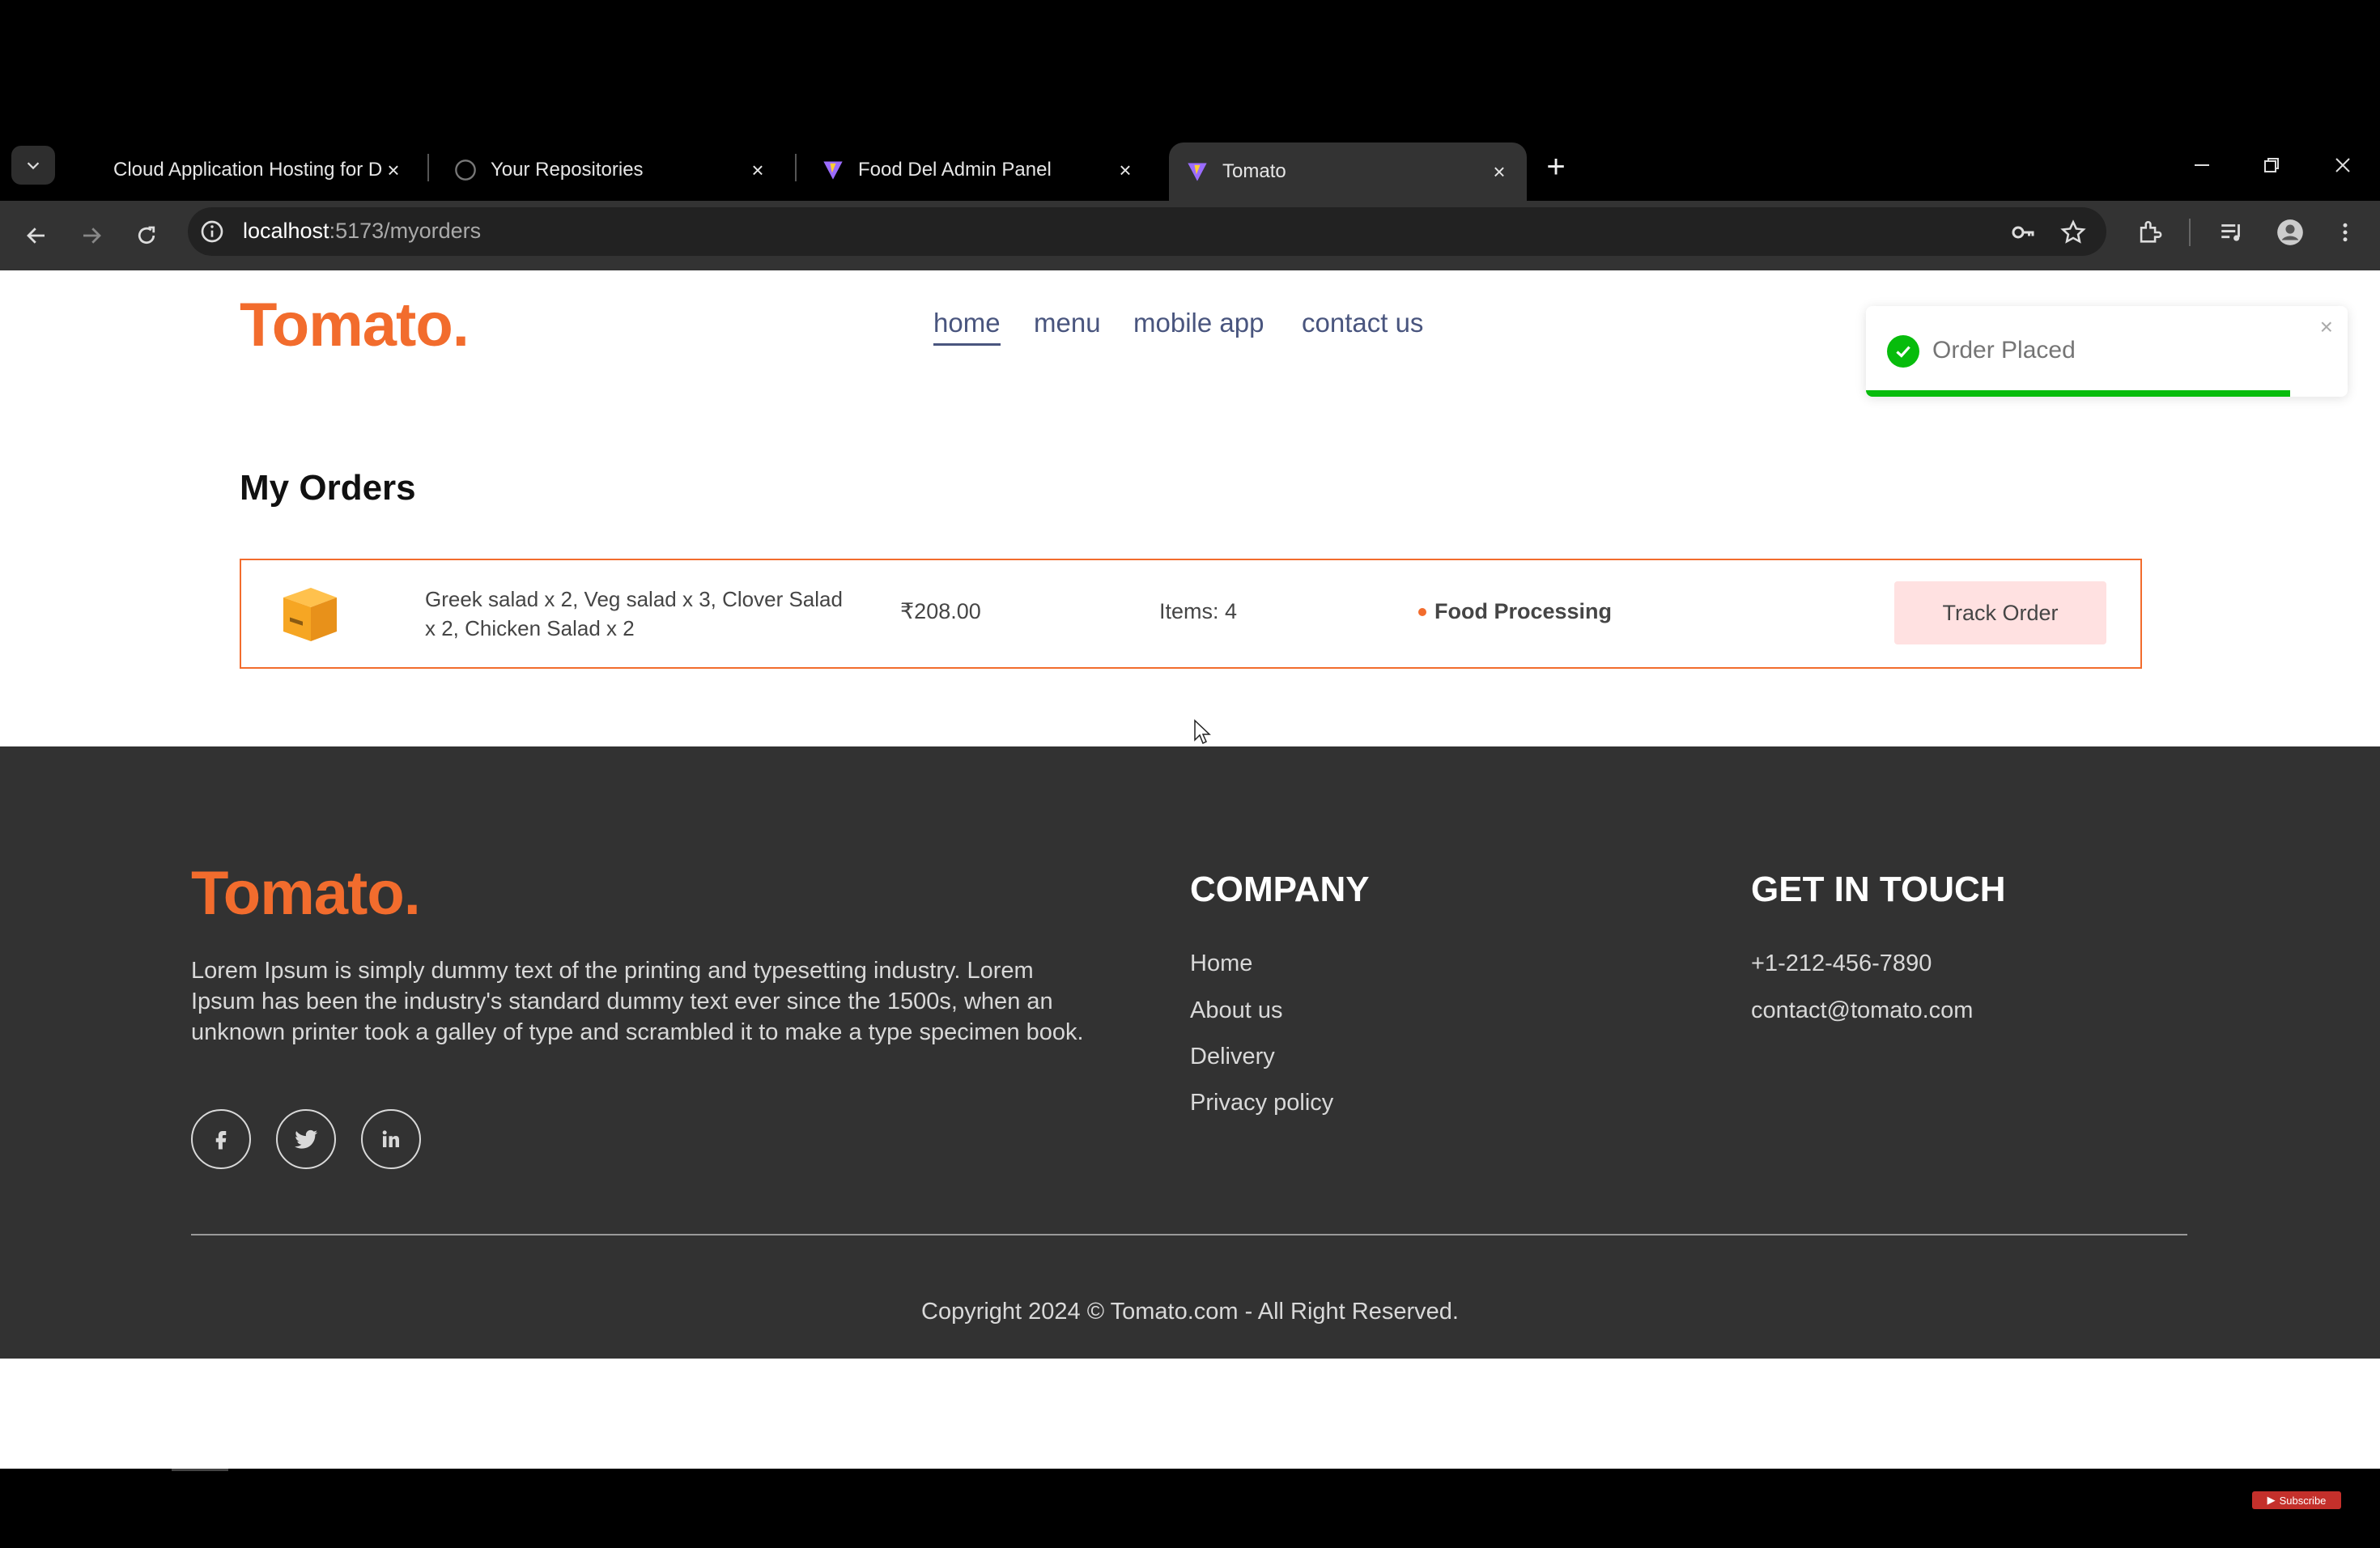  Describe the element at coordinates (306, 1139) in the screenshot. I see `twitter-icon` at that location.